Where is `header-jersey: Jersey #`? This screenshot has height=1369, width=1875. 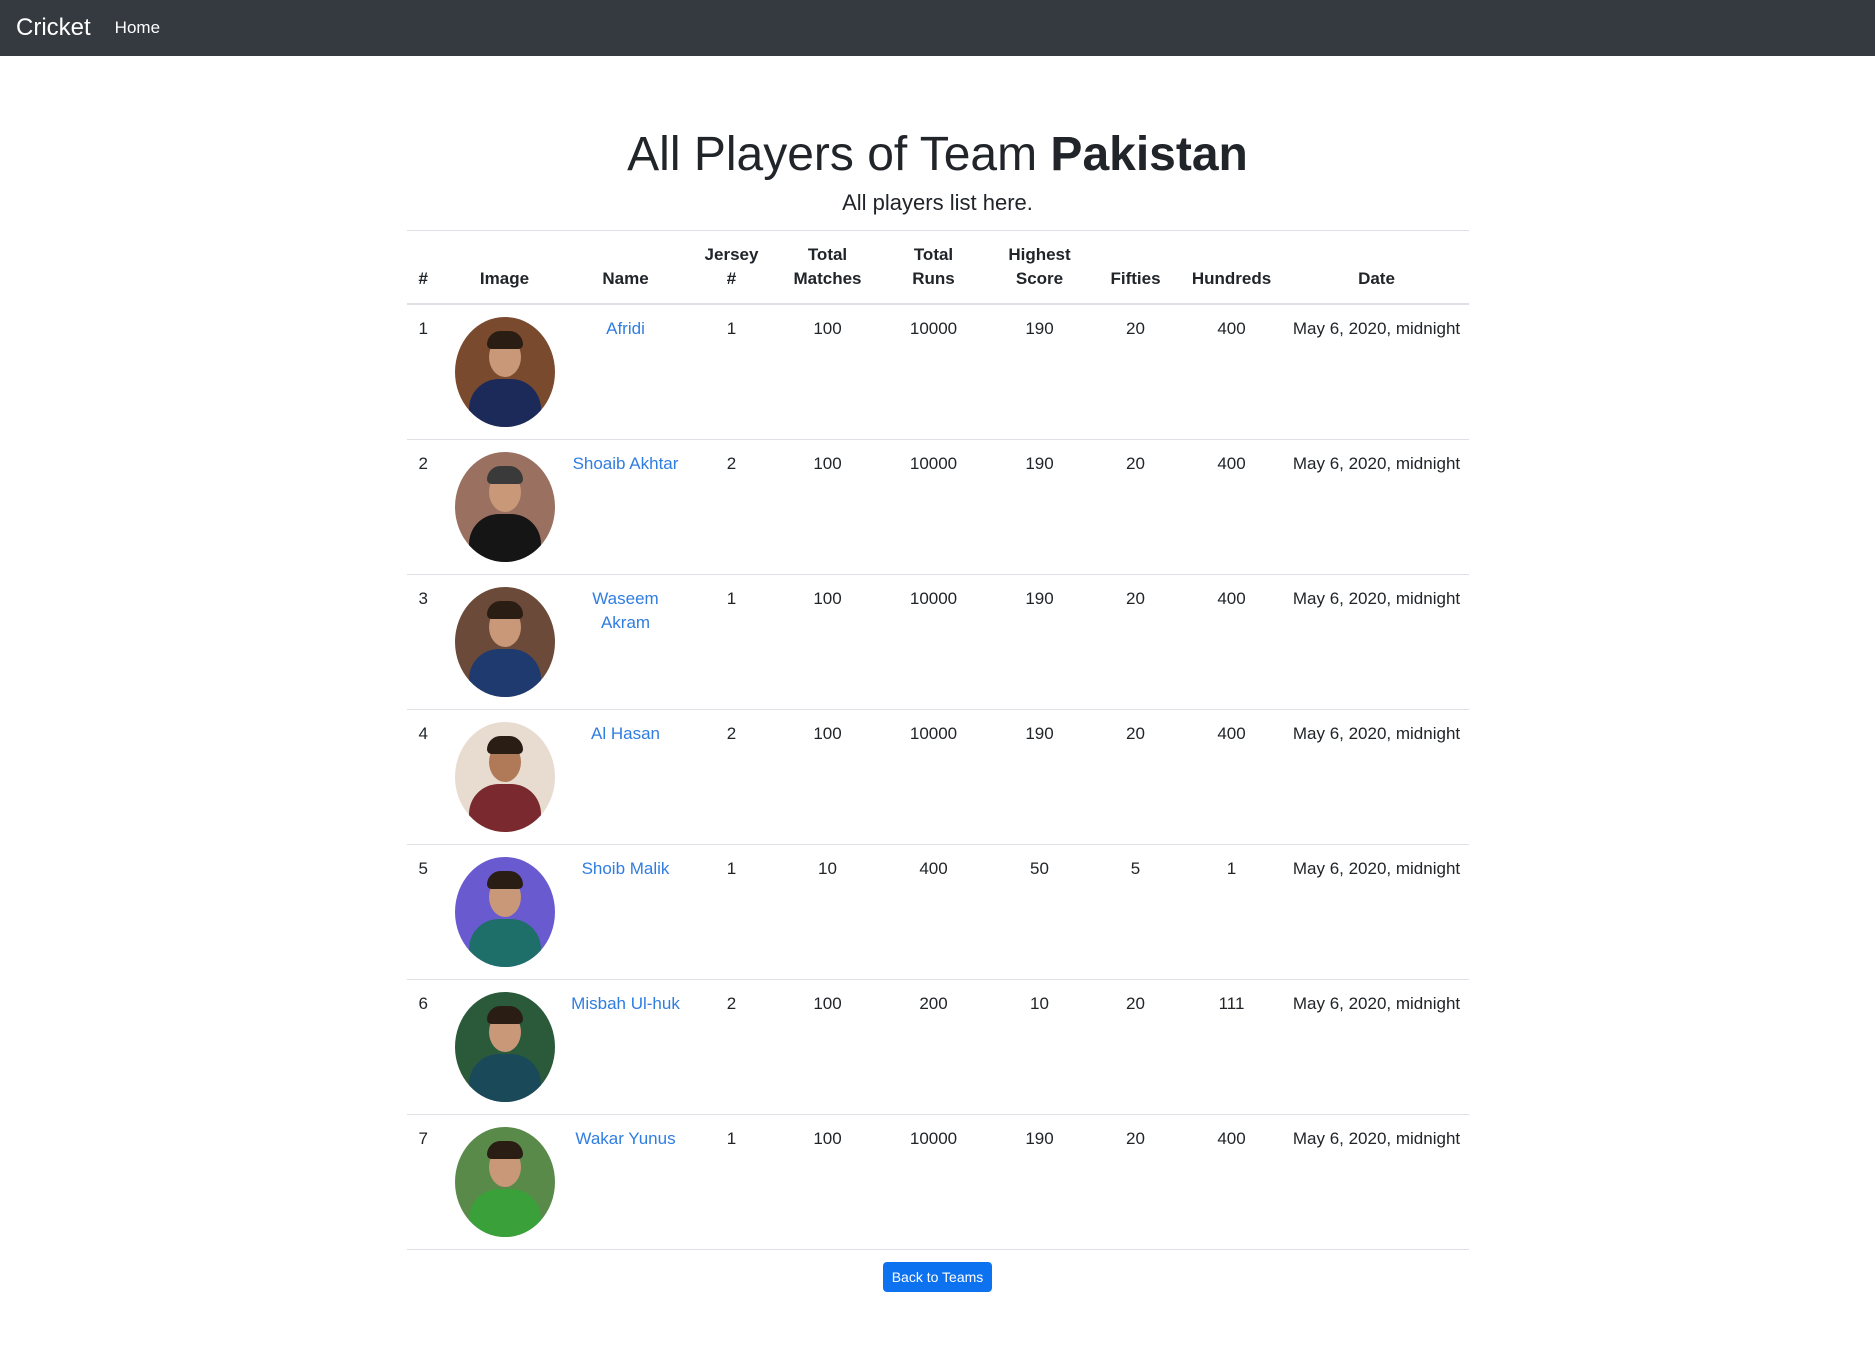 header-jersey: Jersey # is located at coordinates (731, 267).